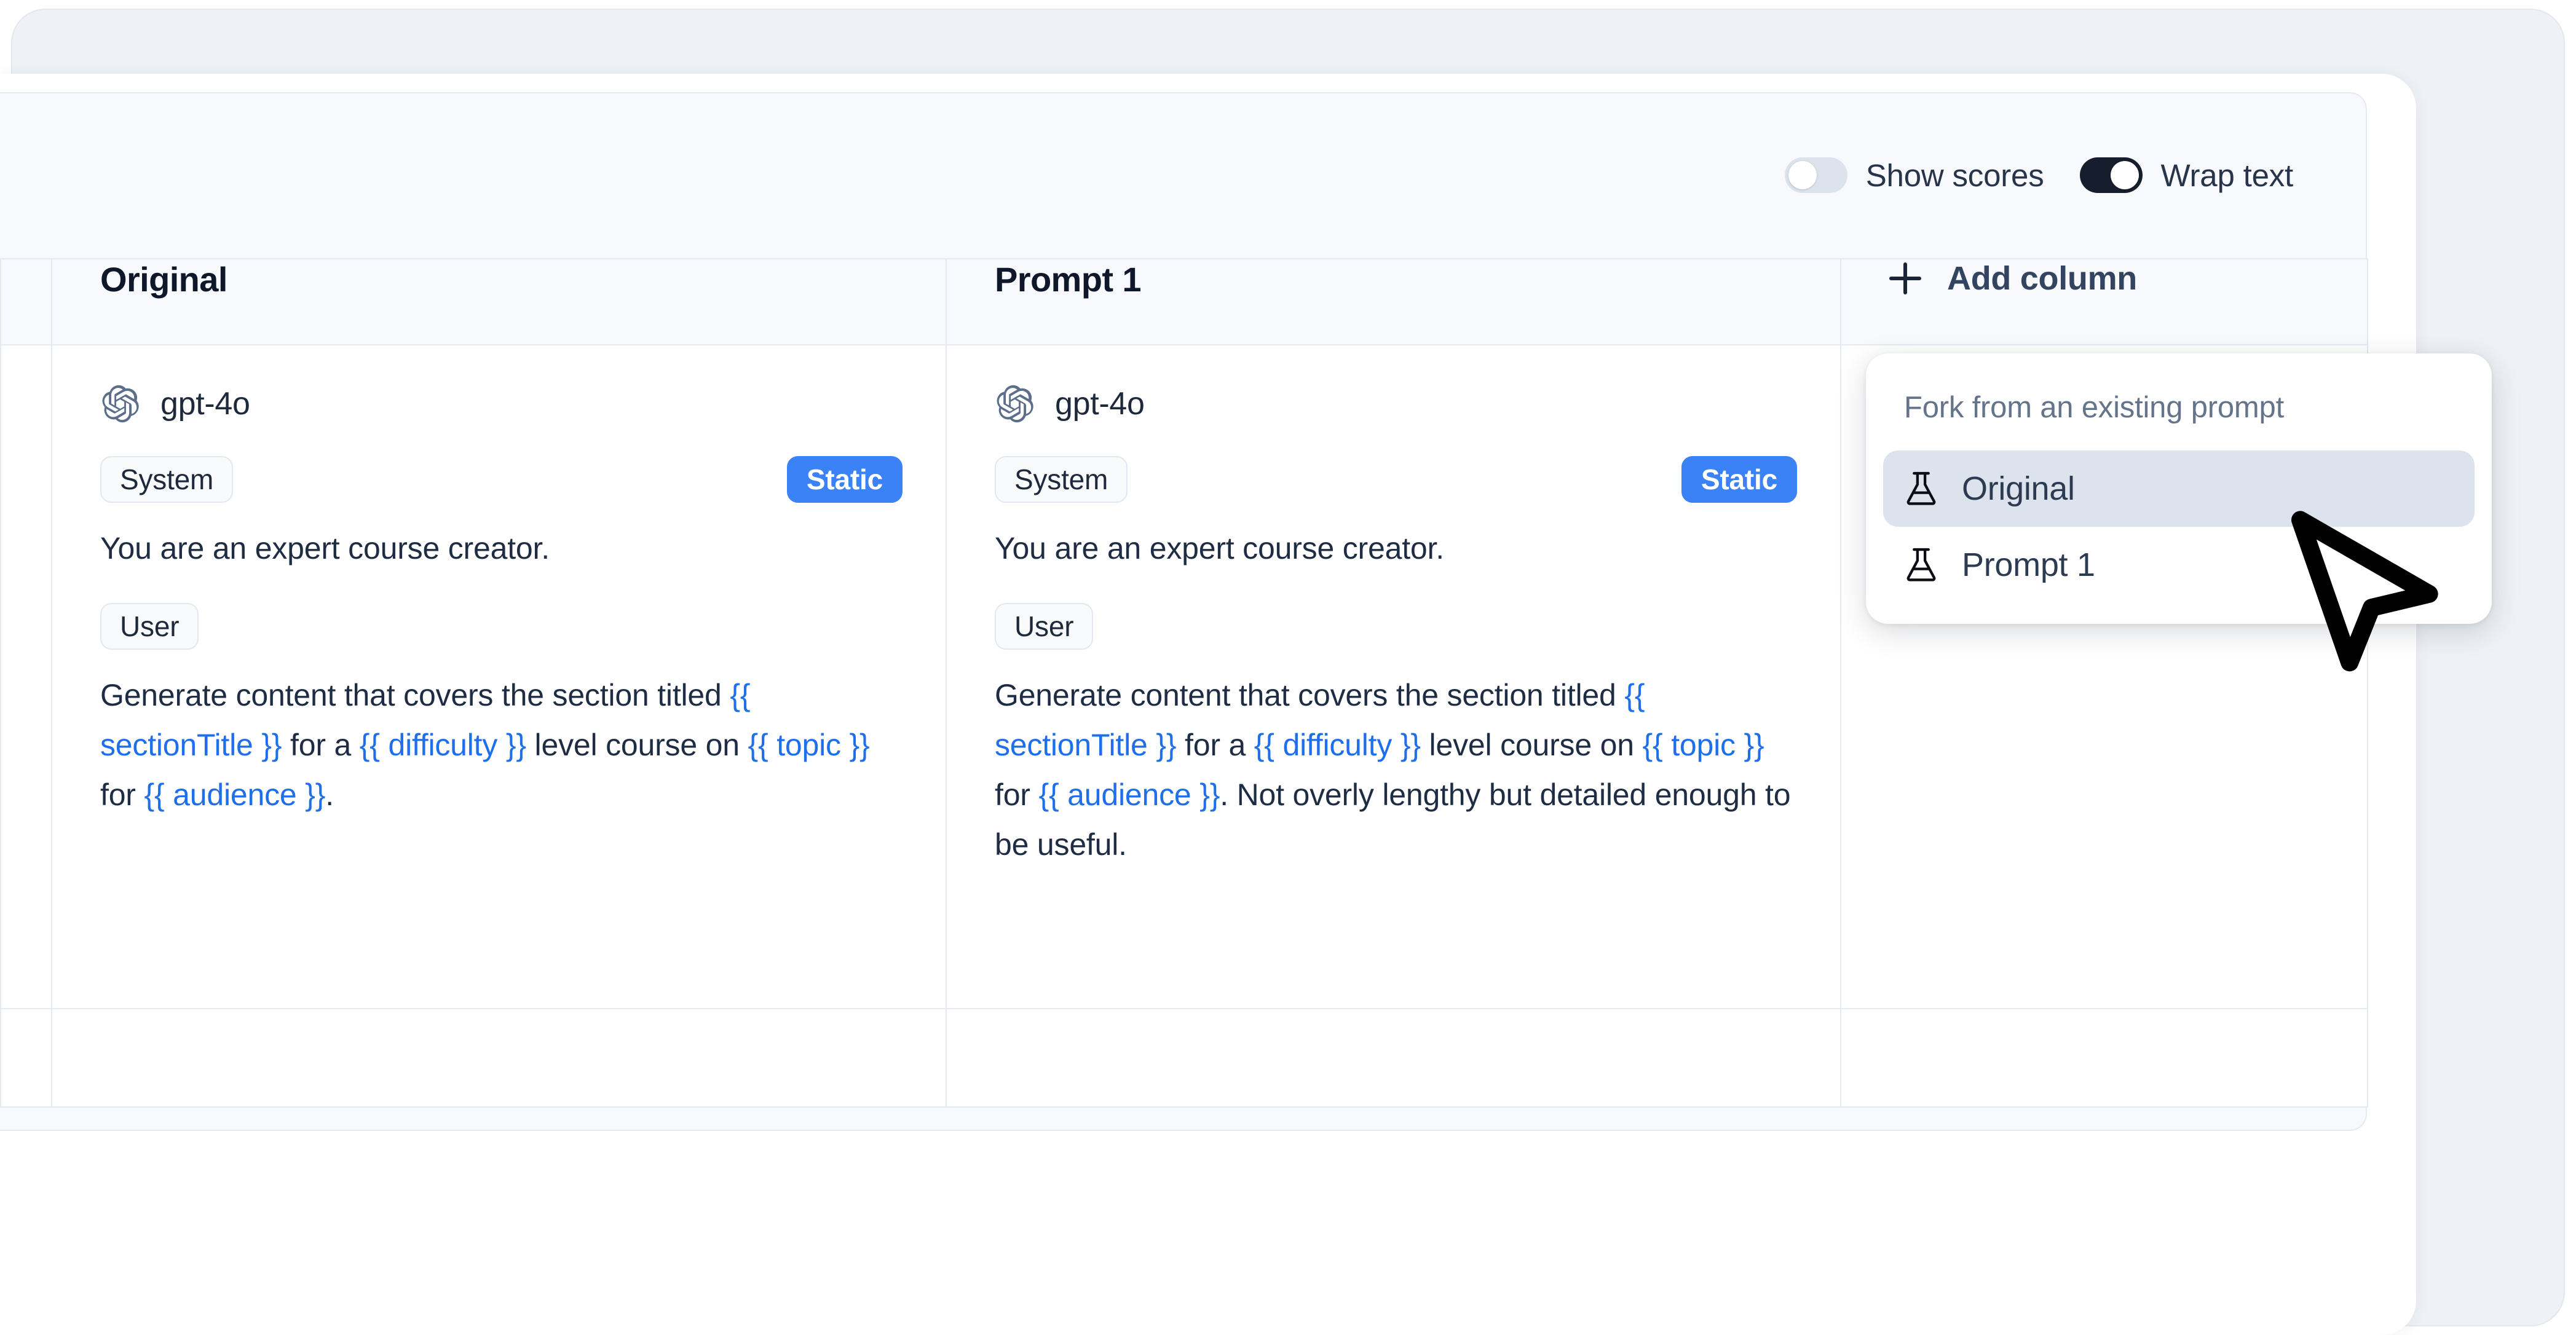 The image size is (2576, 1335). Describe the element at coordinates (2028, 564) in the screenshot. I see `dropdown-item-label: Prompt 1` at that location.